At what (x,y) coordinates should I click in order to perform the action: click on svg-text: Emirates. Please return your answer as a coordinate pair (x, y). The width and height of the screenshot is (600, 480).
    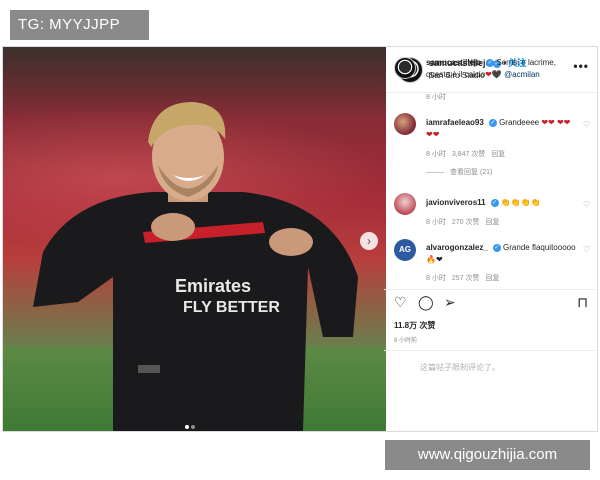
    Looking at the image, I should click on (213, 286).